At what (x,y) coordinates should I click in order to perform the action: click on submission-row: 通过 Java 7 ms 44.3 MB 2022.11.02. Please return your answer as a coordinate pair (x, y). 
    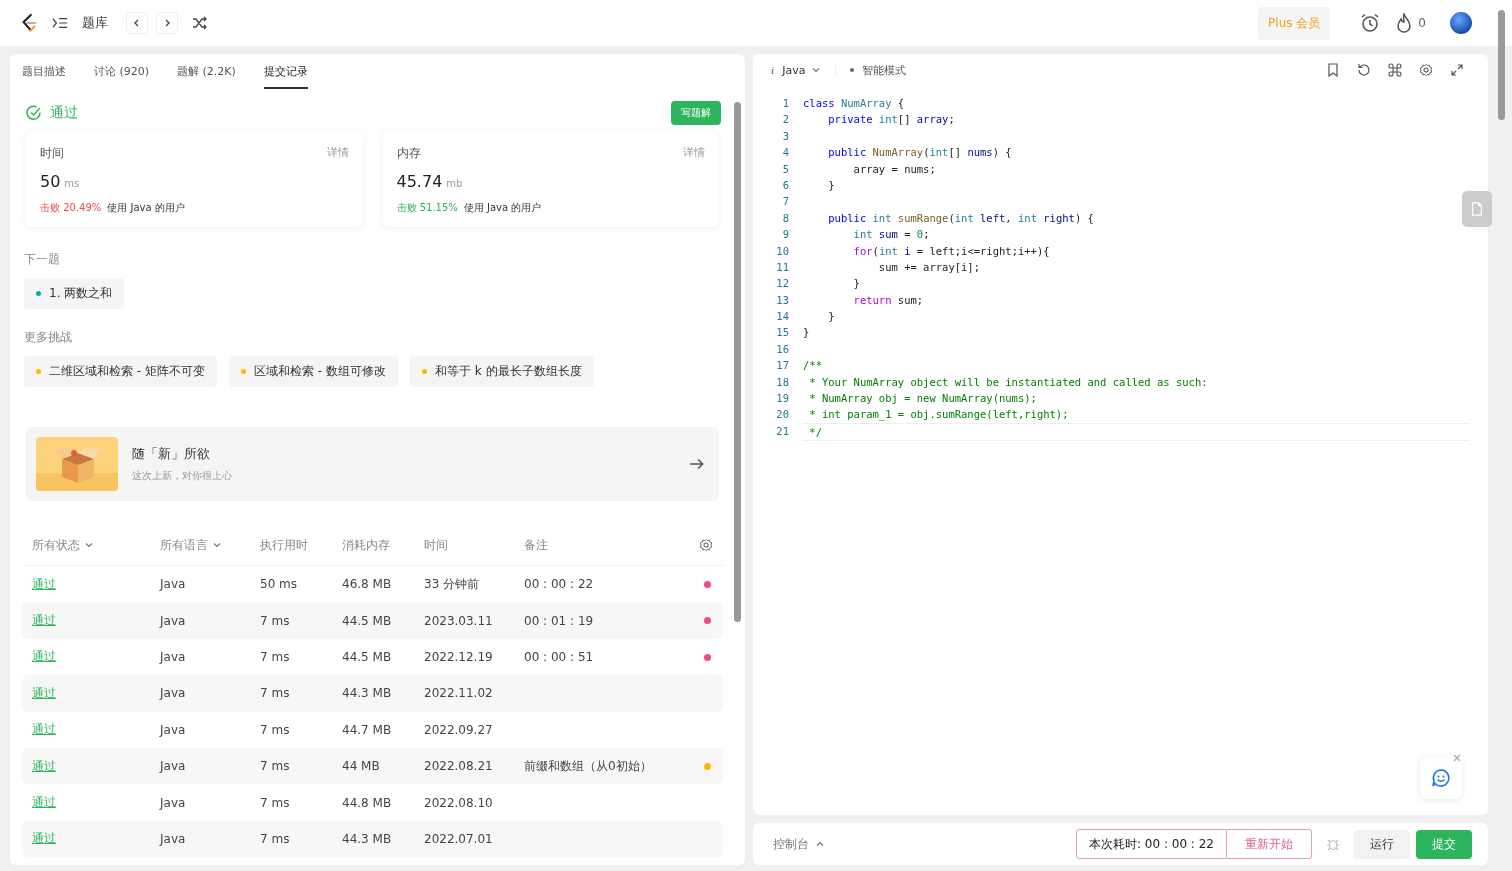
    Looking at the image, I should click on (372, 693).